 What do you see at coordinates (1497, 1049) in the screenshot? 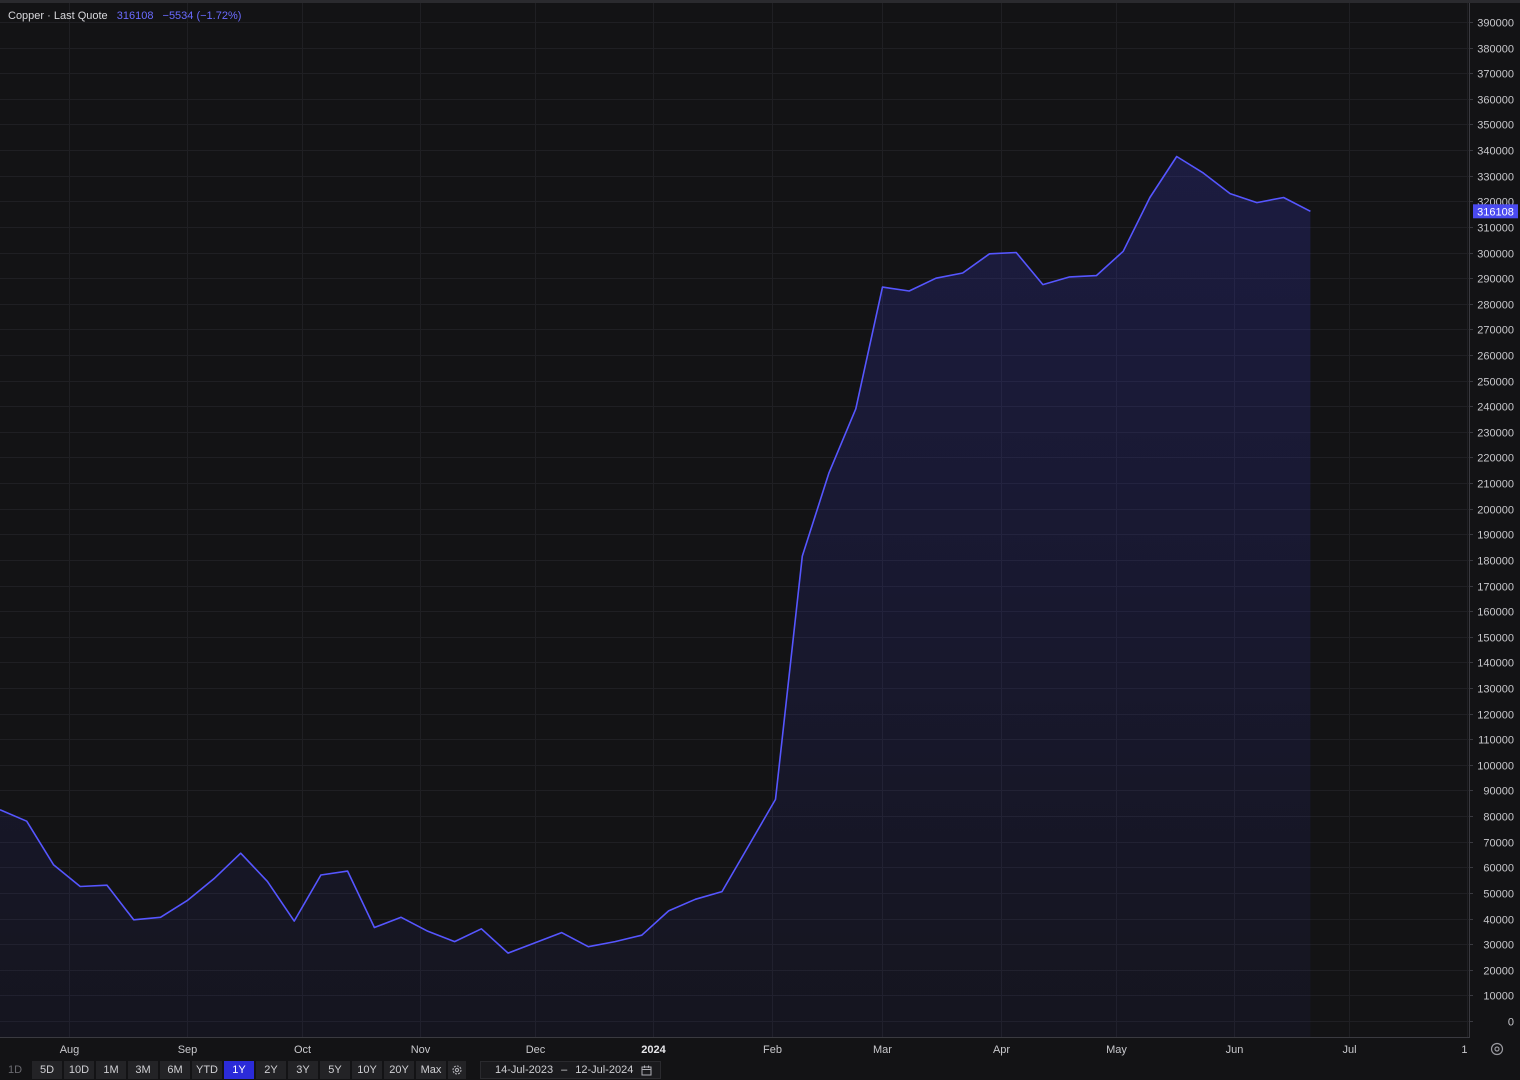
I see `chart-settings-icon` at bounding box center [1497, 1049].